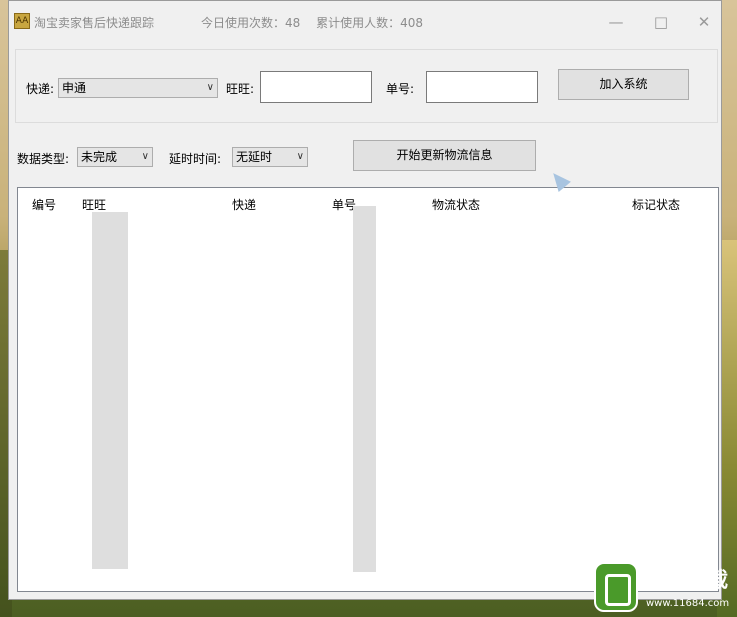  I want to click on express-select-value: 申通, so click(74, 88).